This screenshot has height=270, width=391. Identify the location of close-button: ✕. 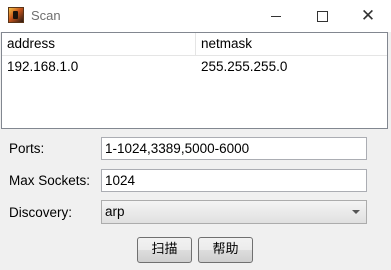
(368, 16).